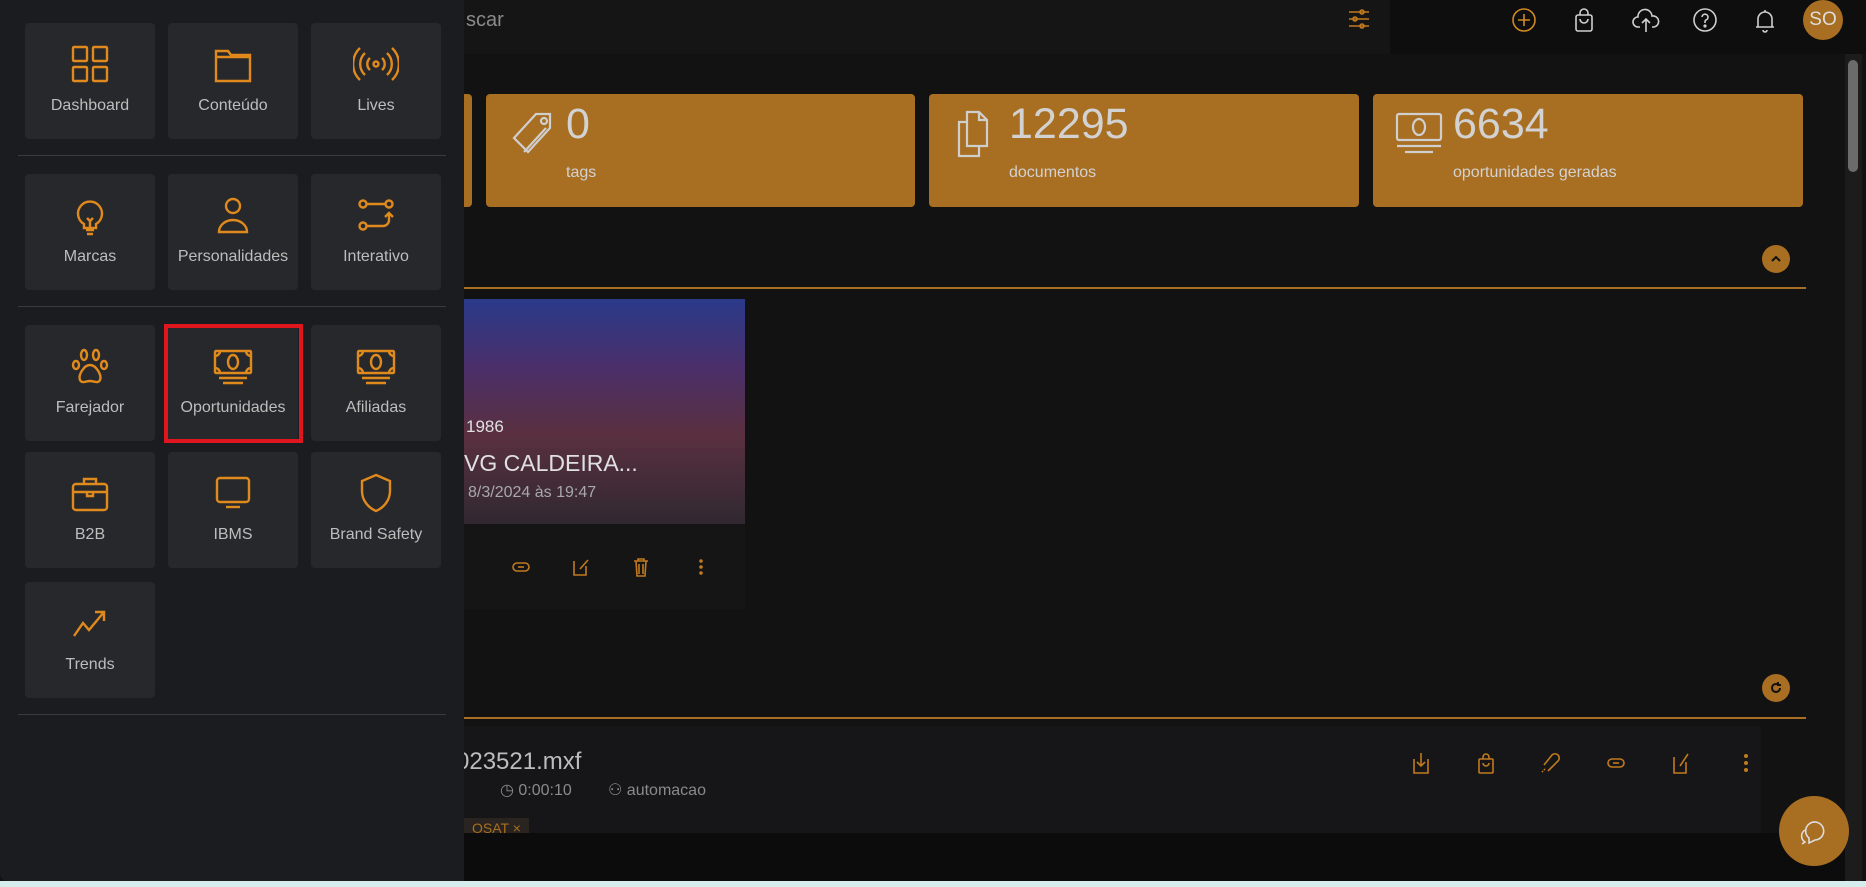 The image size is (1866, 887). Describe the element at coordinates (90, 494) in the screenshot. I see `briefcase-icon` at that location.